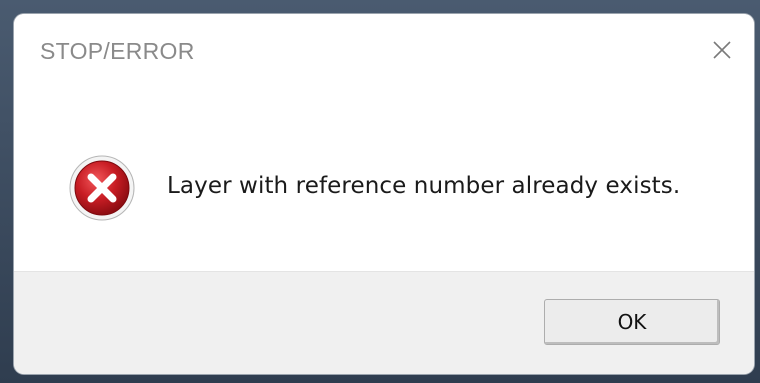  I want to click on ok-button: OK, so click(632, 322).